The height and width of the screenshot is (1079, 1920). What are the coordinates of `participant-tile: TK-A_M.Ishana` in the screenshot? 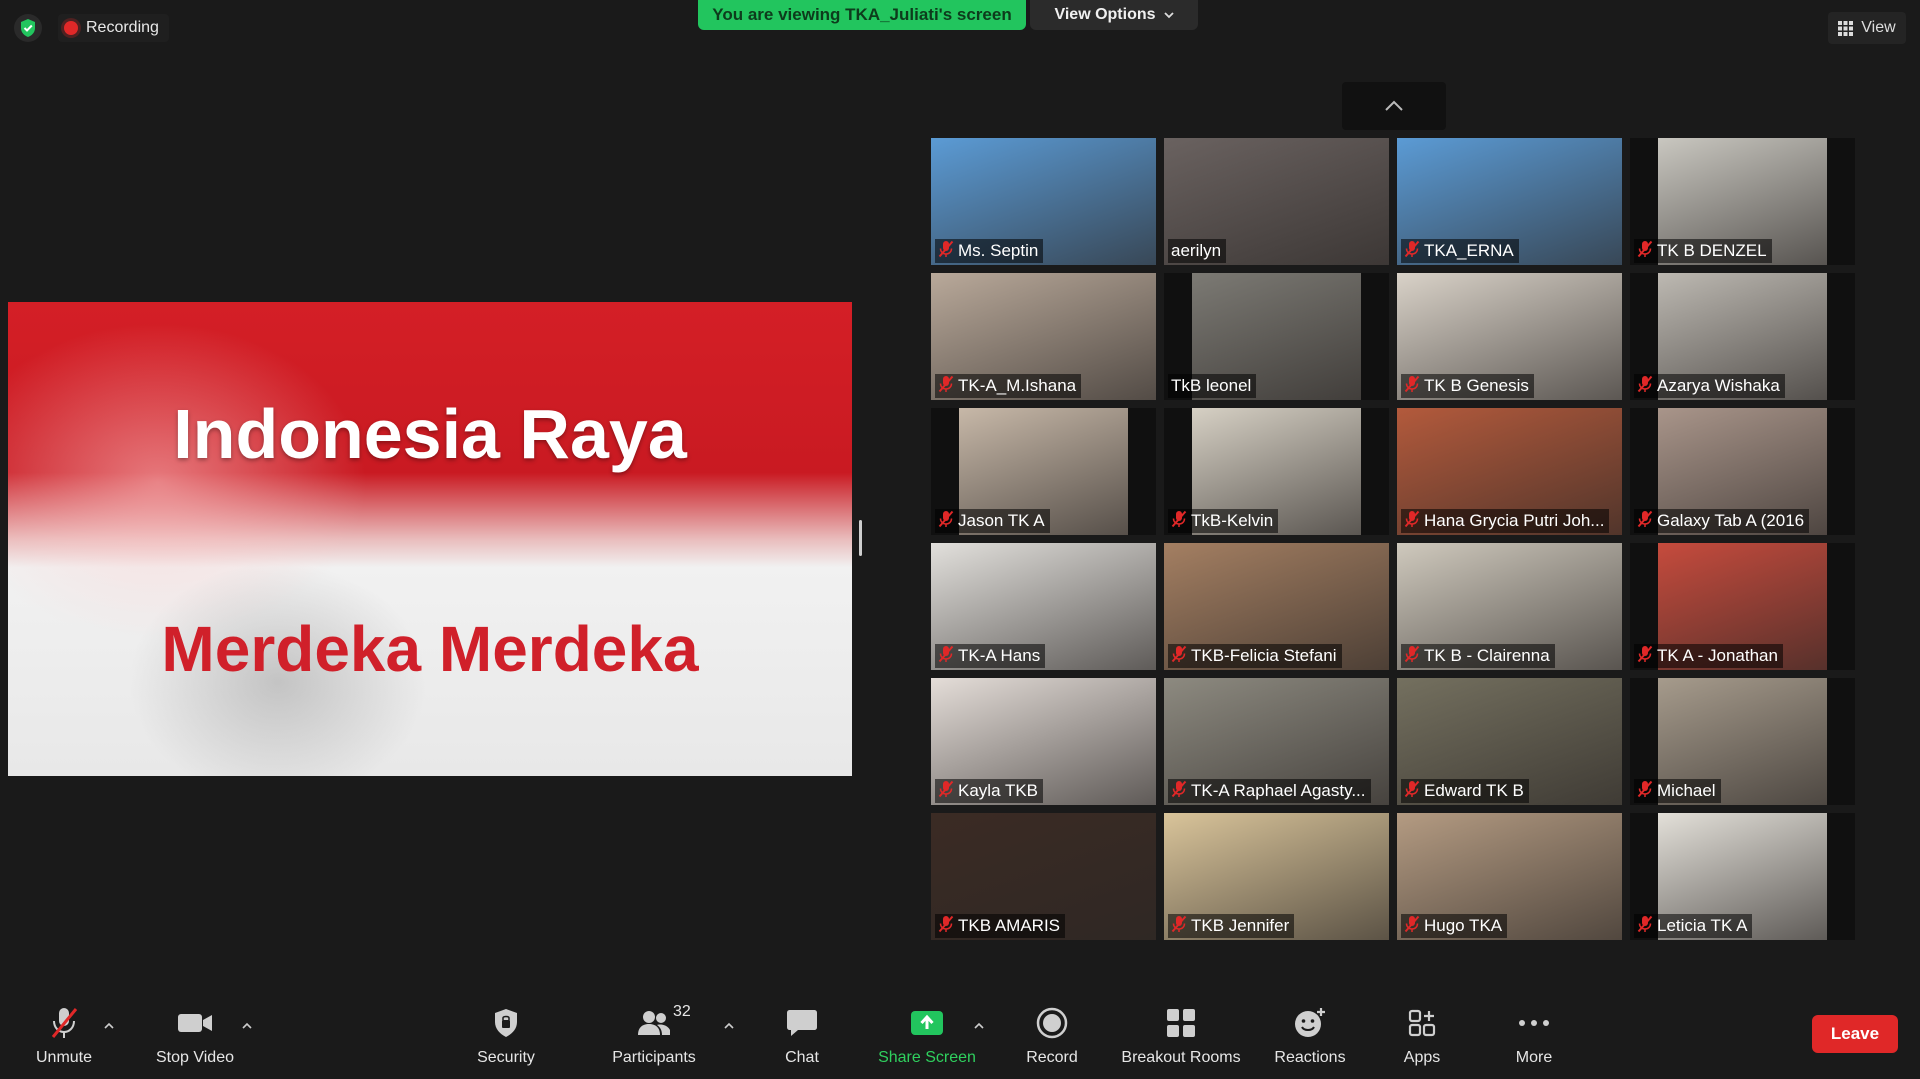 It's located at (1043, 336).